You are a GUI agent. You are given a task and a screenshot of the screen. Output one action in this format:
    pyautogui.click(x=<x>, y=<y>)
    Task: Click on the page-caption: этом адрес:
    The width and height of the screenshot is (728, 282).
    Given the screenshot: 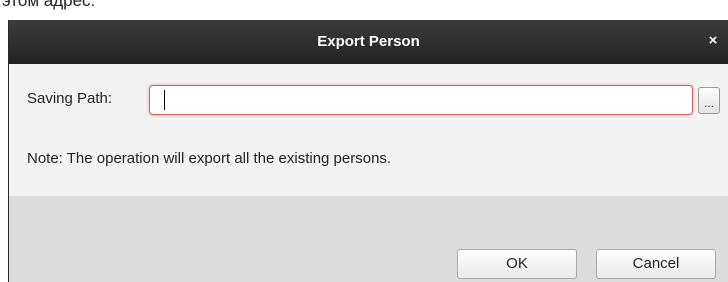 What is the action you would take?
    pyautogui.click(x=49, y=5)
    